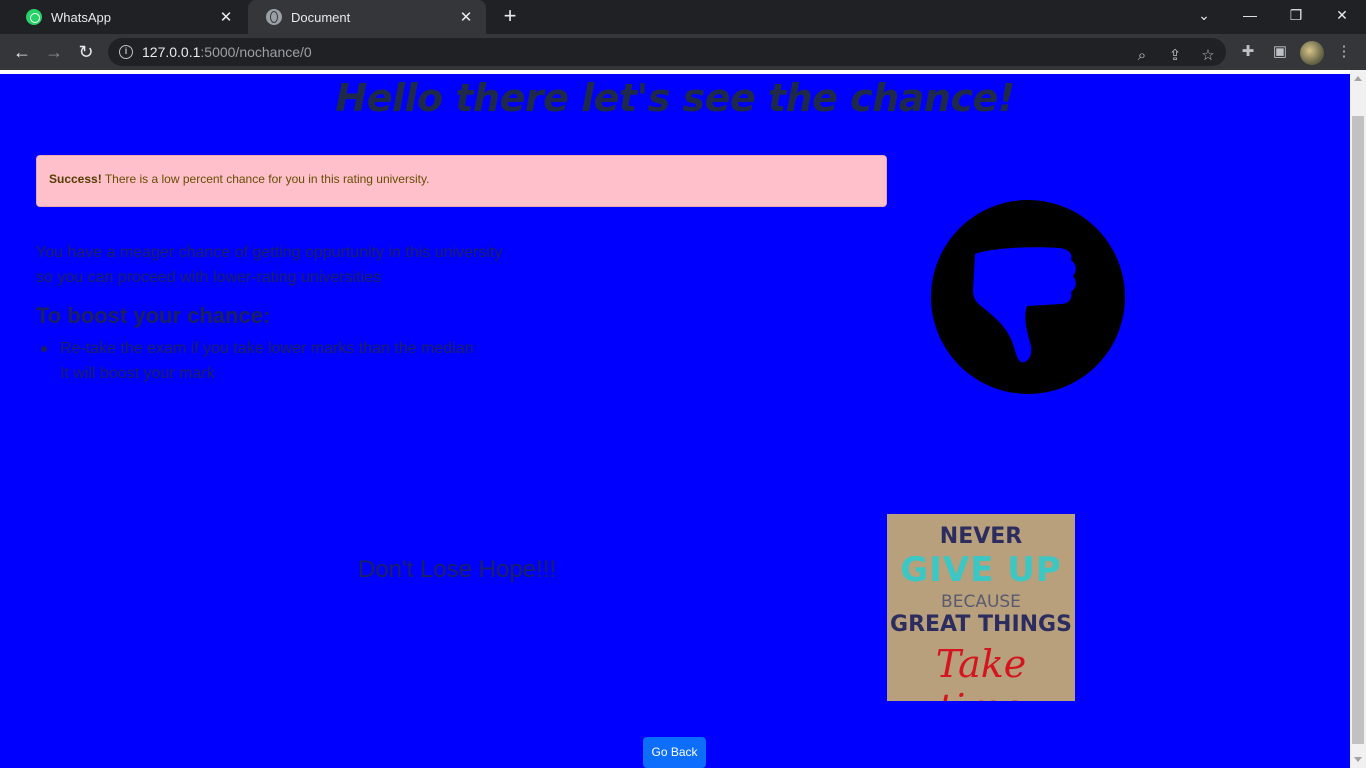 The width and height of the screenshot is (1366, 768). Describe the element at coordinates (274, 17) in the screenshot. I see `globe-icon` at that location.